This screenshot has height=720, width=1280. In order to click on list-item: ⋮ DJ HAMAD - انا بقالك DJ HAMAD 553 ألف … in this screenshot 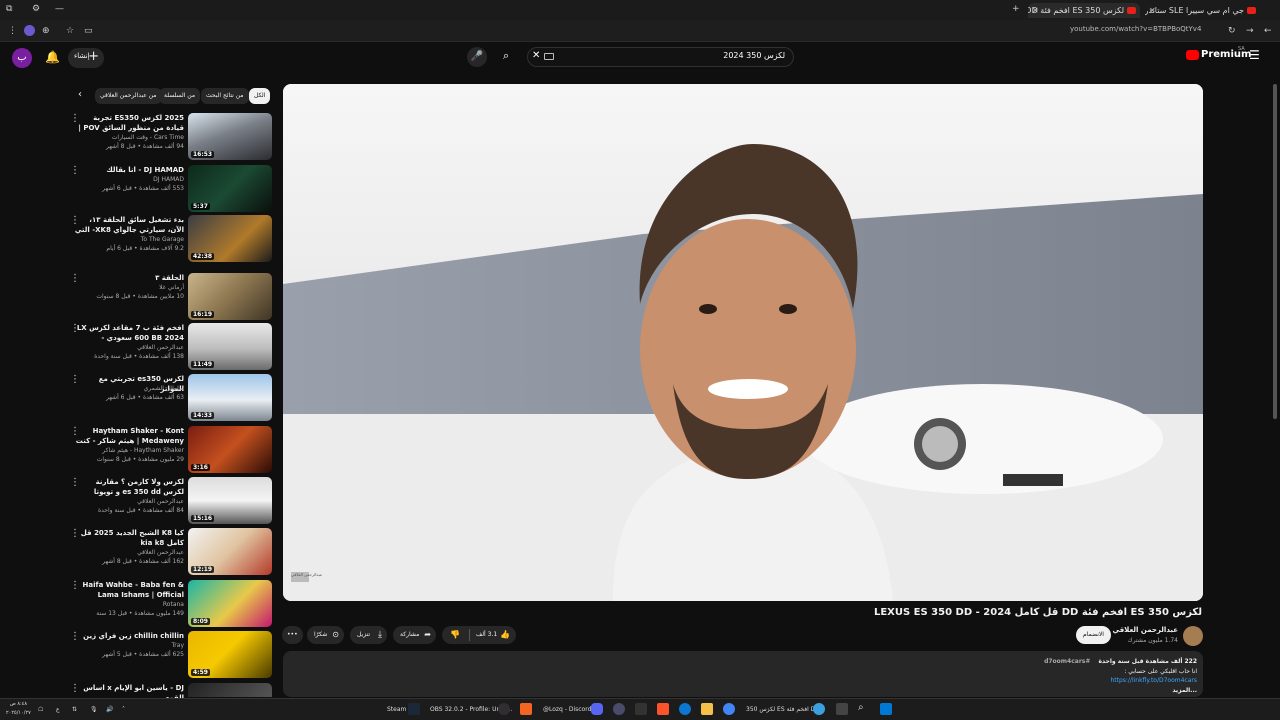, I will do `click(167, 190)`.